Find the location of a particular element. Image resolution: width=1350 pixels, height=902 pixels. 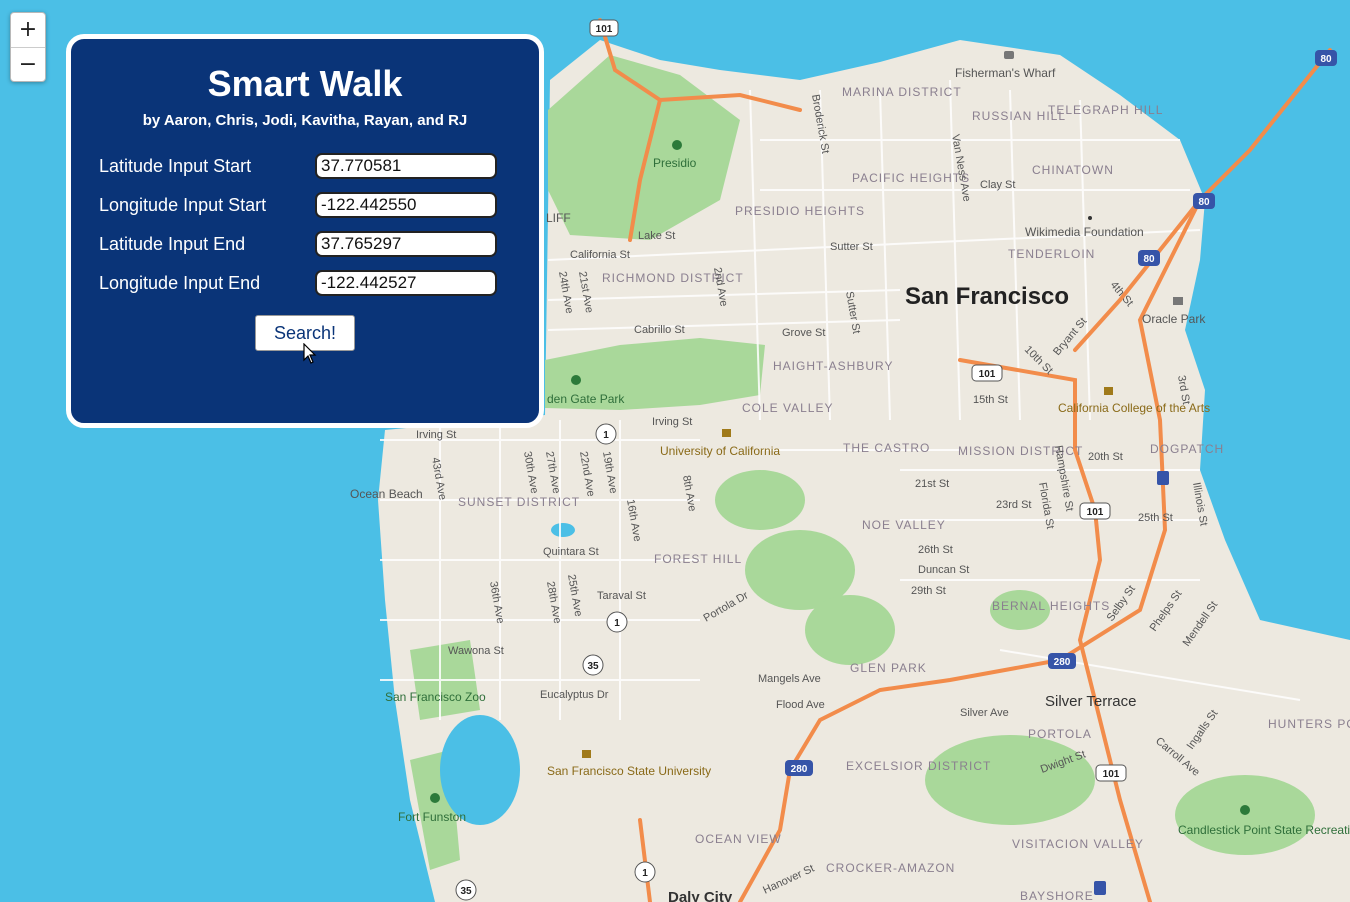

neighborhood-label: FOREST HILL is located at coordinates (698, 559).